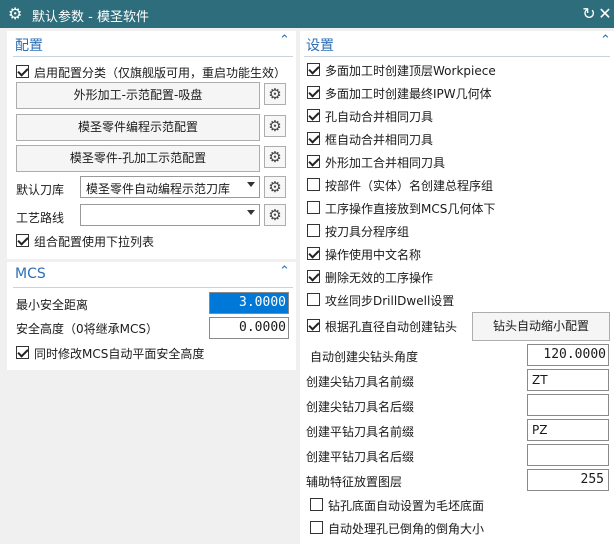  What do you see at coordinates (119, 354) in the screenshot?
I see `checkbox-label: 同时修改MCS自动平面安全高度` at bounding box center [119, 354].